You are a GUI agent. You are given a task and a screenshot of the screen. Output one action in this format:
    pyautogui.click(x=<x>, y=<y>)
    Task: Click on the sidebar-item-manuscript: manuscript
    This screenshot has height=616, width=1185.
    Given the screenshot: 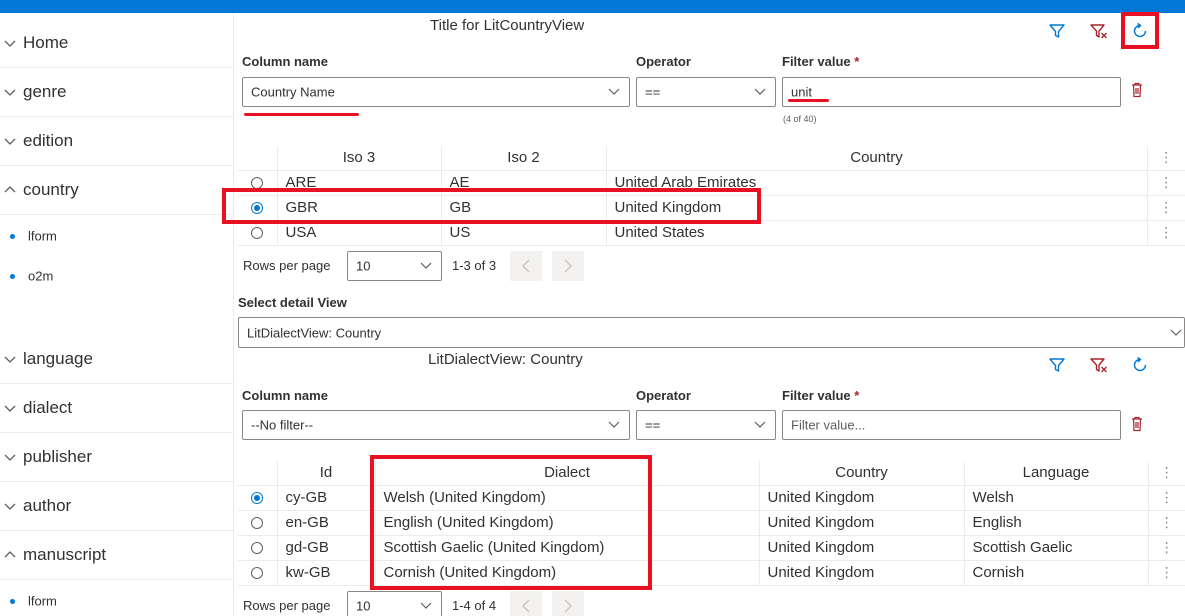 What is the action you would take?
    pyautogui.click(x=116, y=555)
    